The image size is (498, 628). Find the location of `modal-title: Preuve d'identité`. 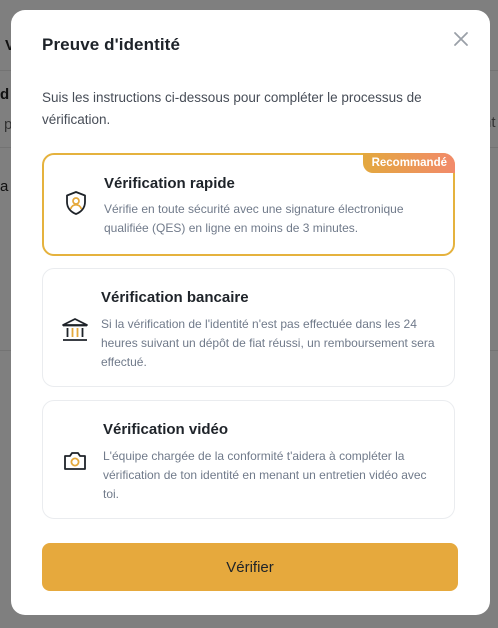

modal-title: Preuve d'identité is located at coordinates (111, 44).